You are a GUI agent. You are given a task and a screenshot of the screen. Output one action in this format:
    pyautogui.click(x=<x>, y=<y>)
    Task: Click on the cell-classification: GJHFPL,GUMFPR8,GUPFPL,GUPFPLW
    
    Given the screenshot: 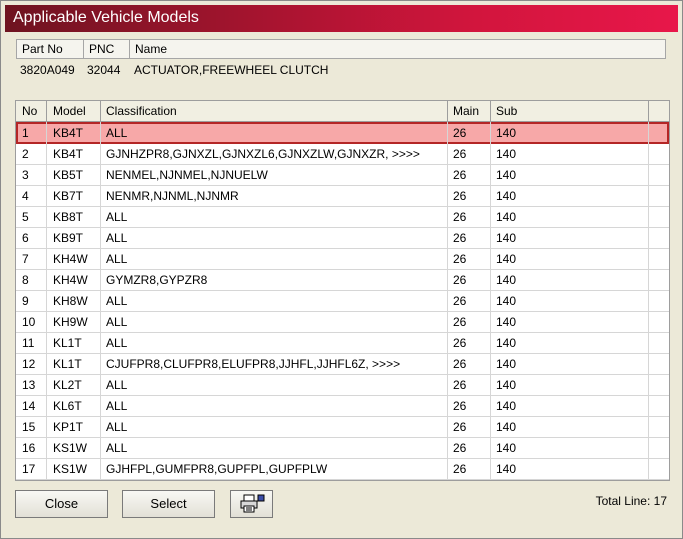 What is the action you would take?
    pyautogui.click(x=217, y=469)
    